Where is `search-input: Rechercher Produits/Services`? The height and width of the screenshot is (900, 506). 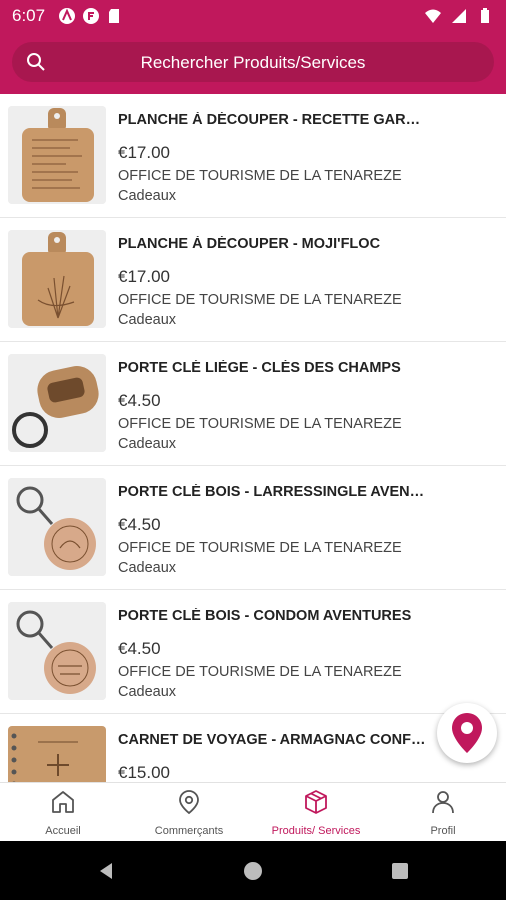
search-input: Rechercher Produits/Services is located at coordinates (253, 62).